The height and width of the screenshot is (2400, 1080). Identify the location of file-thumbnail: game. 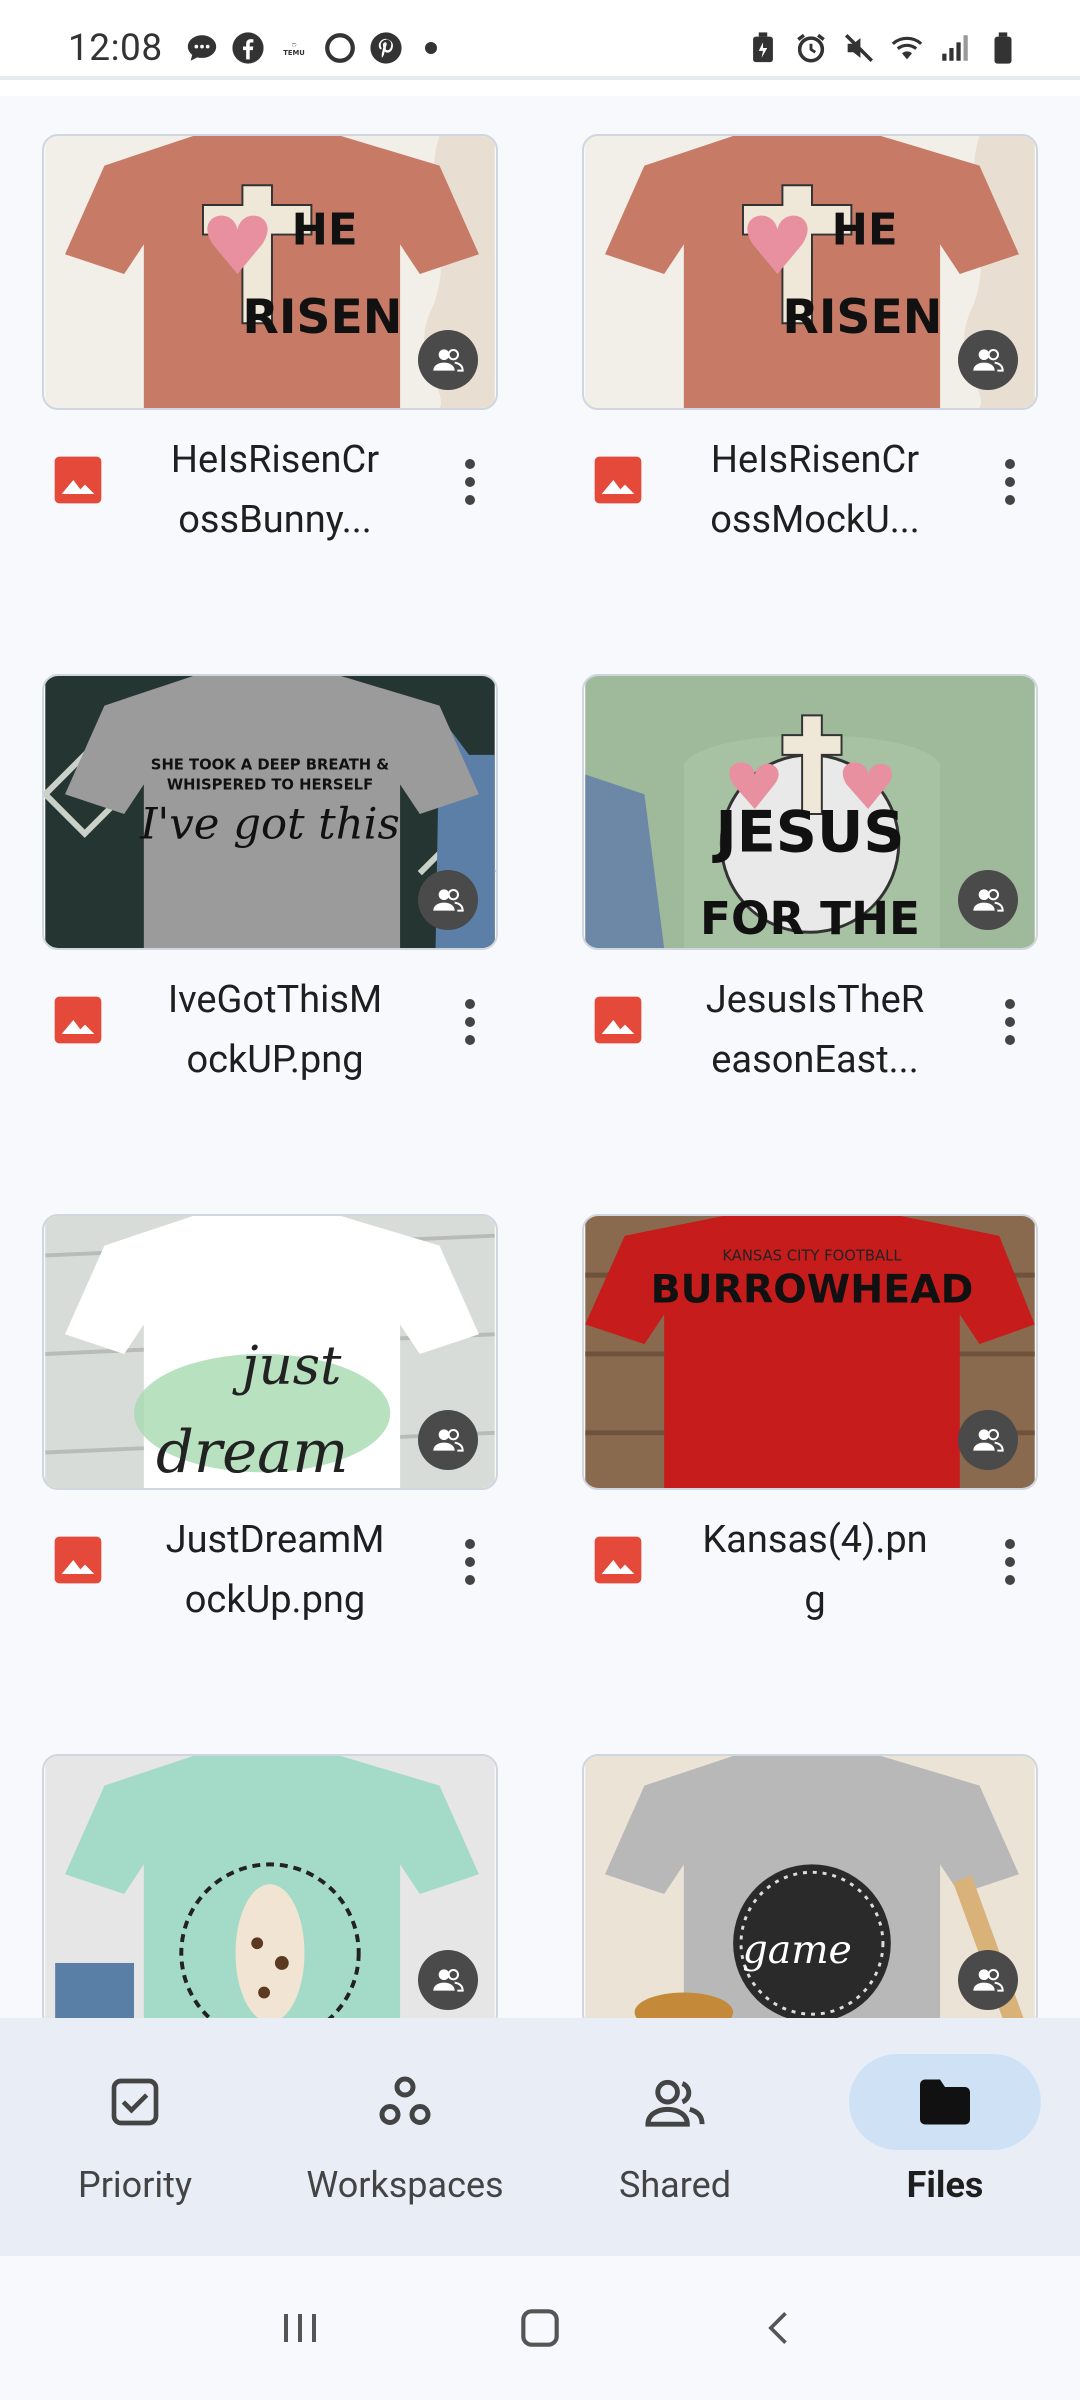
(810, 1886).